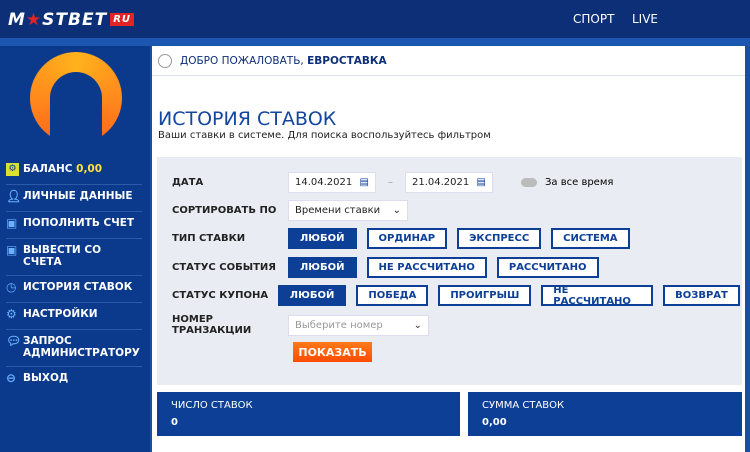  What do you see at coordinates (597, 296) in the screenshot?
I see `coupon-unsettled-button: НЕ РАССЧИТАНО` at bounding box center [597, 296].